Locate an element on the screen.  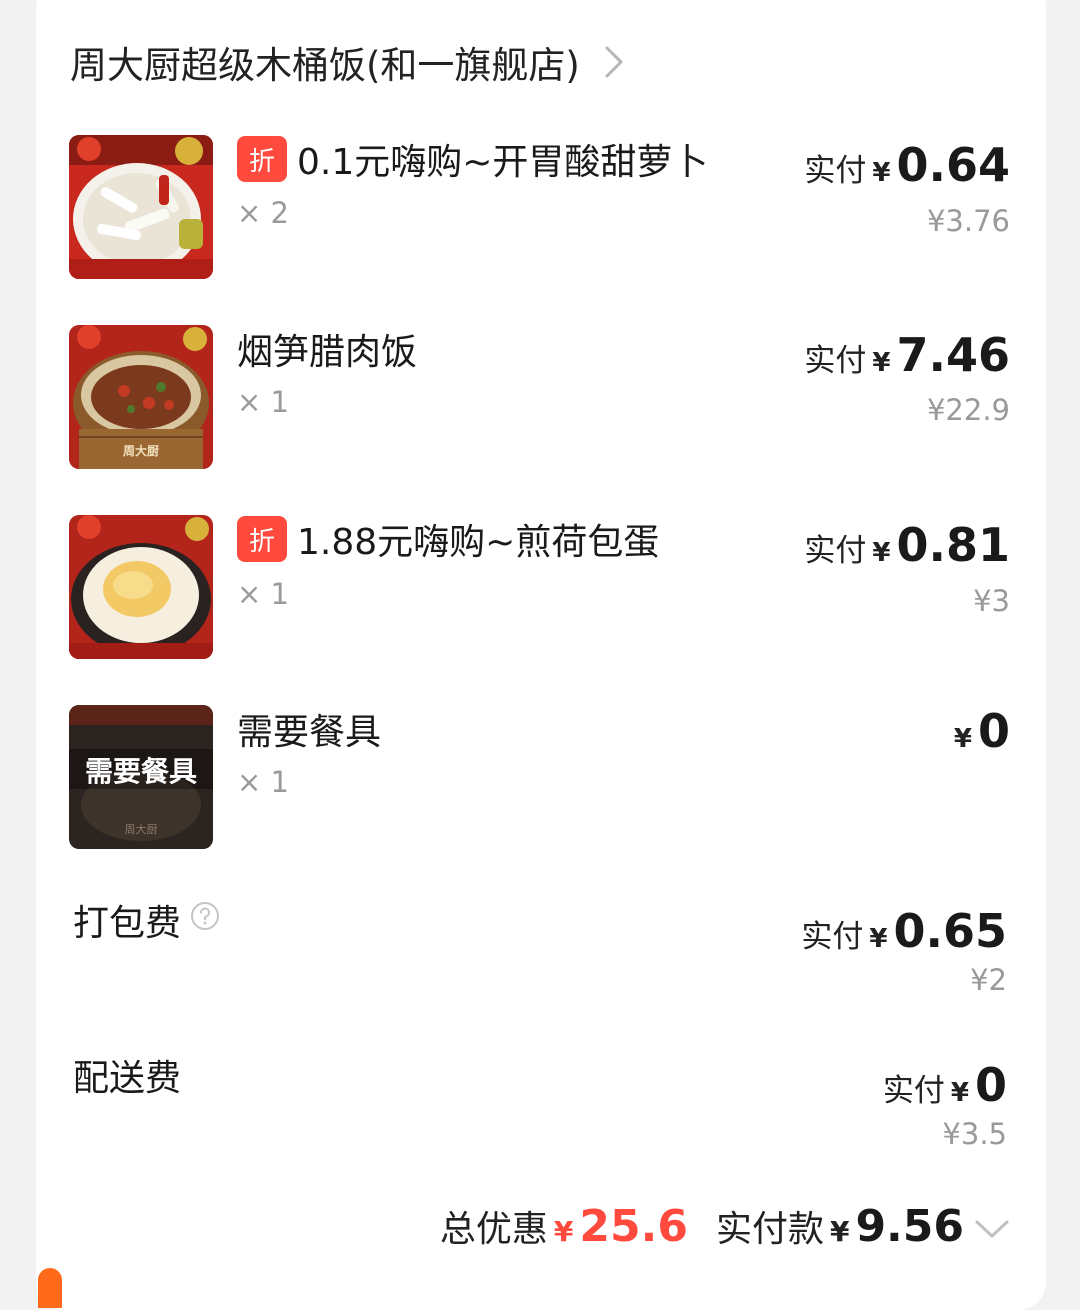
item-original-price: ¥3 is located at coordinates (991, 601).